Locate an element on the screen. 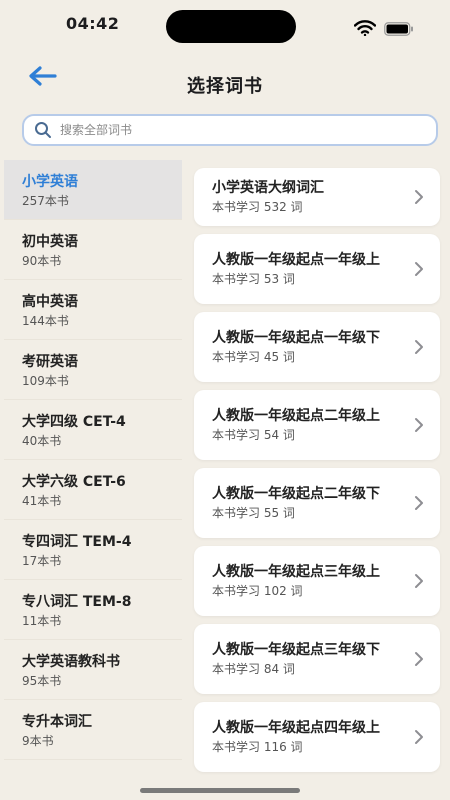  book-title: 人教版一年级起点四年级上 is located at coordinates (296, 727).